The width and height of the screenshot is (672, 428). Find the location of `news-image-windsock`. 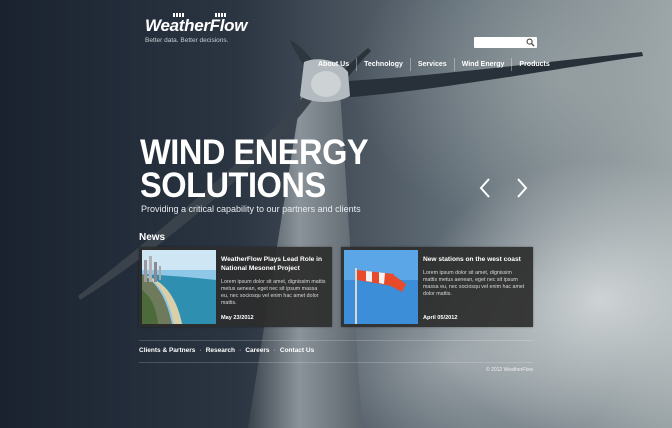

news-image-windsock is located at coordinates (381, 287).